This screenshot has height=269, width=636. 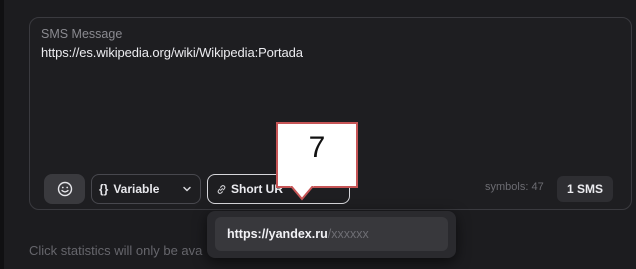 What do you see at coordinates (187, 189) in the screenshot?
I see `chevron-down-icon` at bounding box center [187, 189].